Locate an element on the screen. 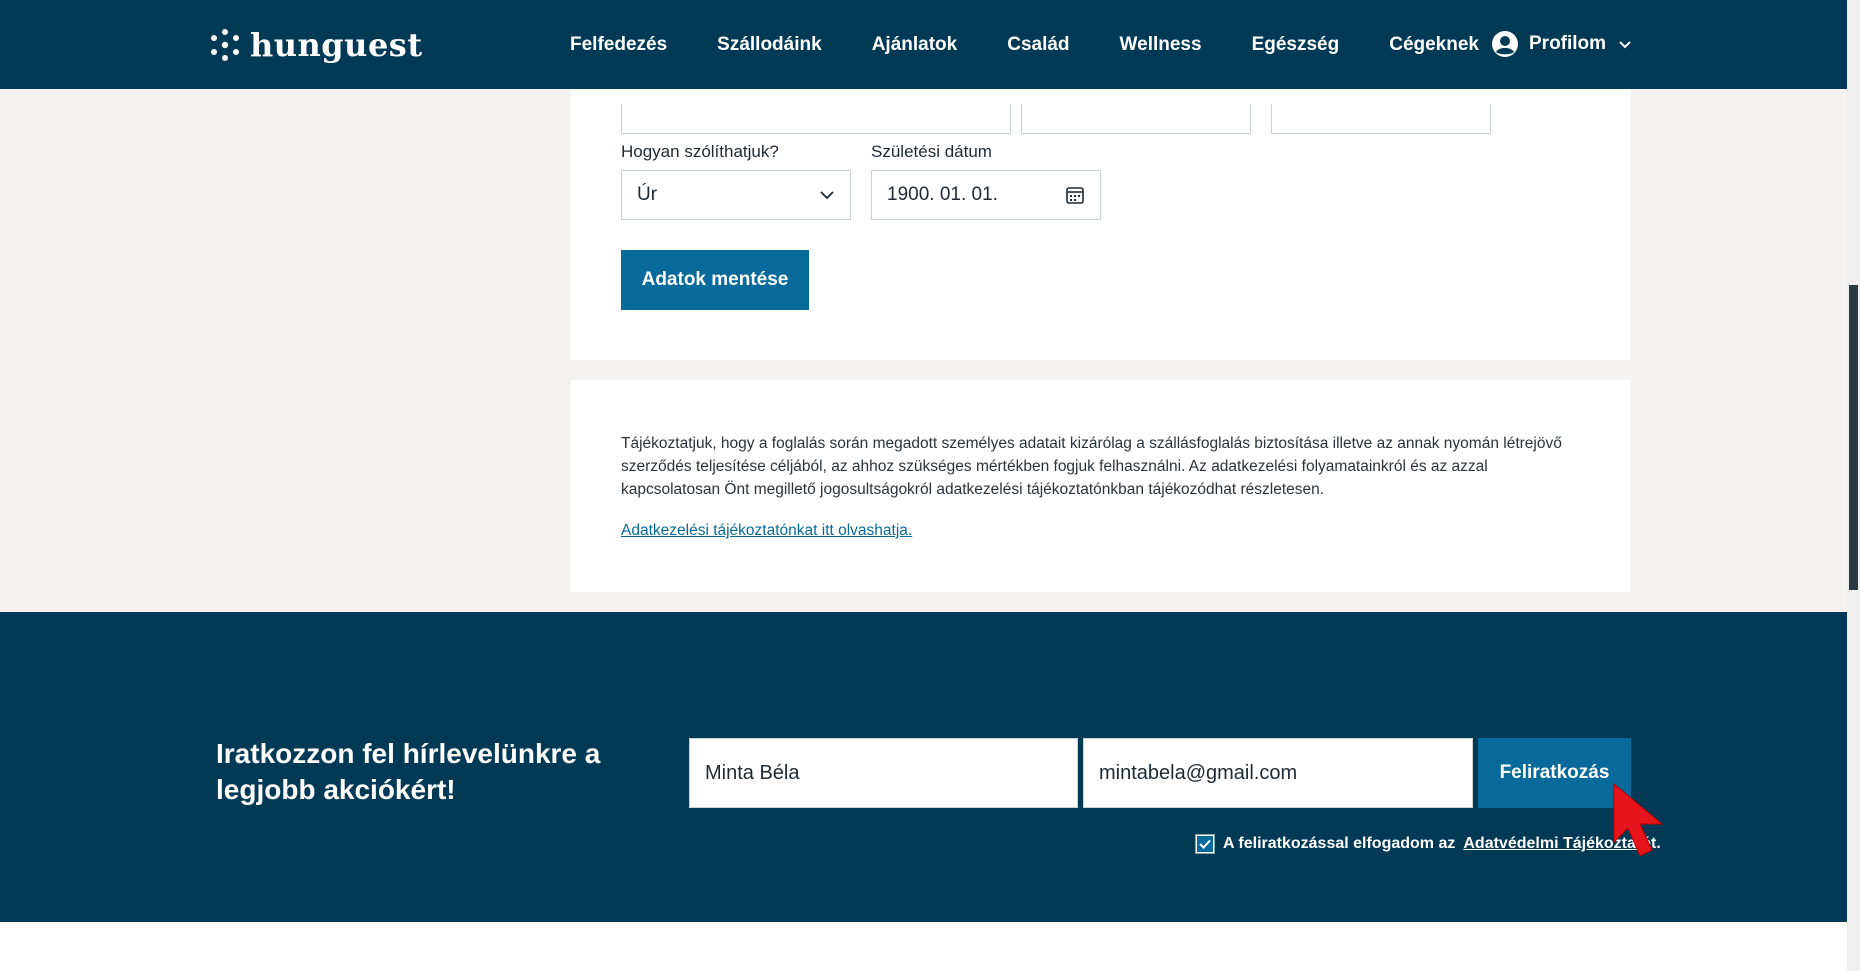 Image resolution: width=1860 pixels, height=971 pixels. nav-item-ajanlatok: Ajánlatok is located at coordinates (915, 45).